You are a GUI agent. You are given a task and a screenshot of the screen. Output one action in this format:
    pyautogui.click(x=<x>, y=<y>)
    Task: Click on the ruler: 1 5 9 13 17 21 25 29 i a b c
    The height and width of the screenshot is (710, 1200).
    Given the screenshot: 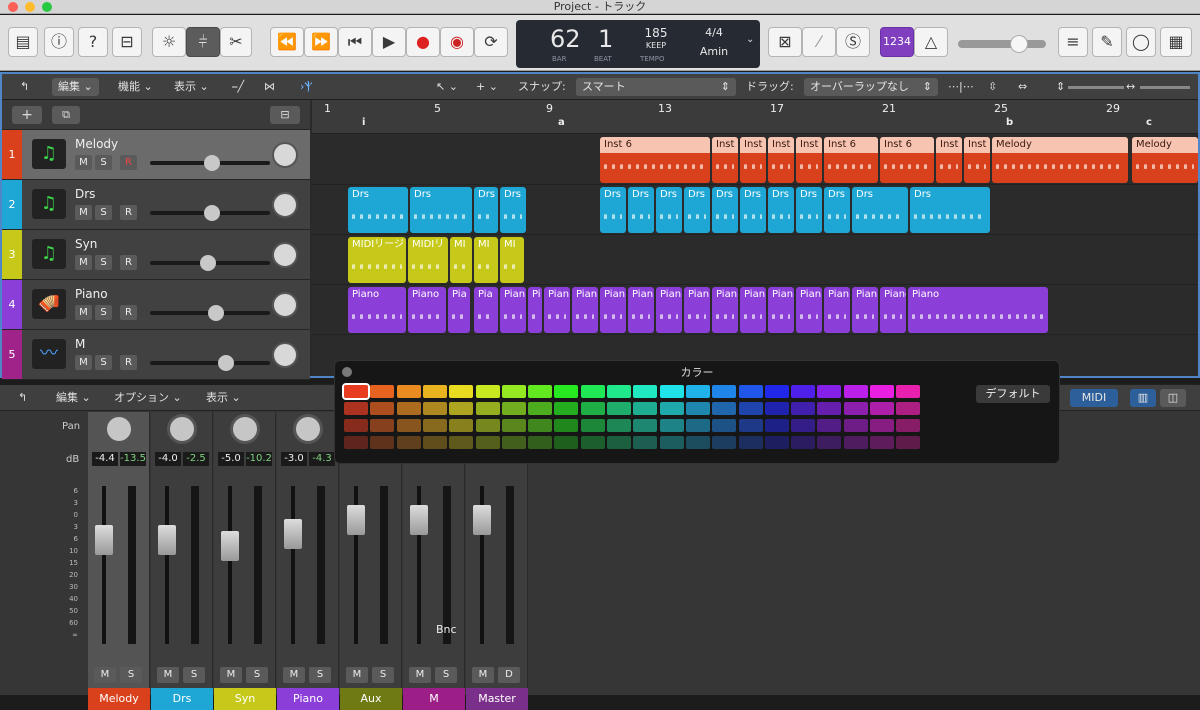 What is the action you would take?
    pyautogui.click(x=755, y=117)
    